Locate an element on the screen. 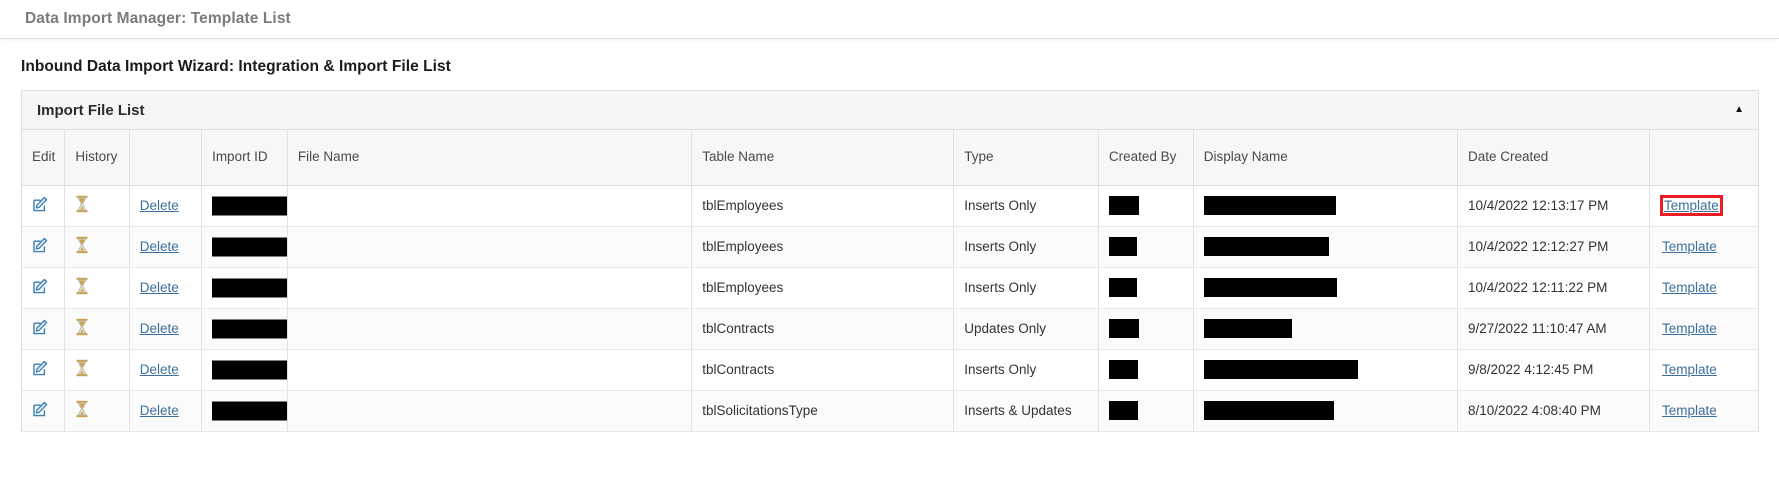 This screenshot has height=502, width=1779. cell-date-created: 10/4/2022 12:11:22 PM is located at coordinates (1553, 288).